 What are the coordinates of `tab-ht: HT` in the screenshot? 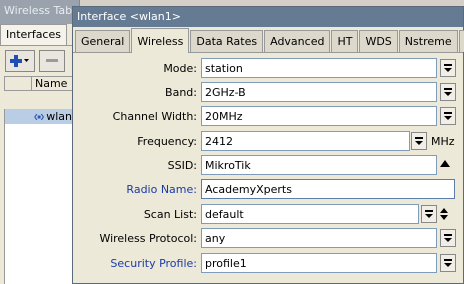 It's located at (345, 41).